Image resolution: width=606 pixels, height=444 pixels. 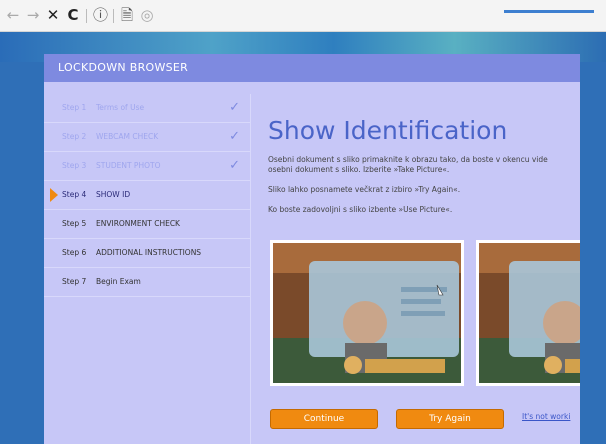 What do you see at coordinates (74, 165) in the screenshot?
I see `step-number: Step 3` at bounding box center [74, 165].